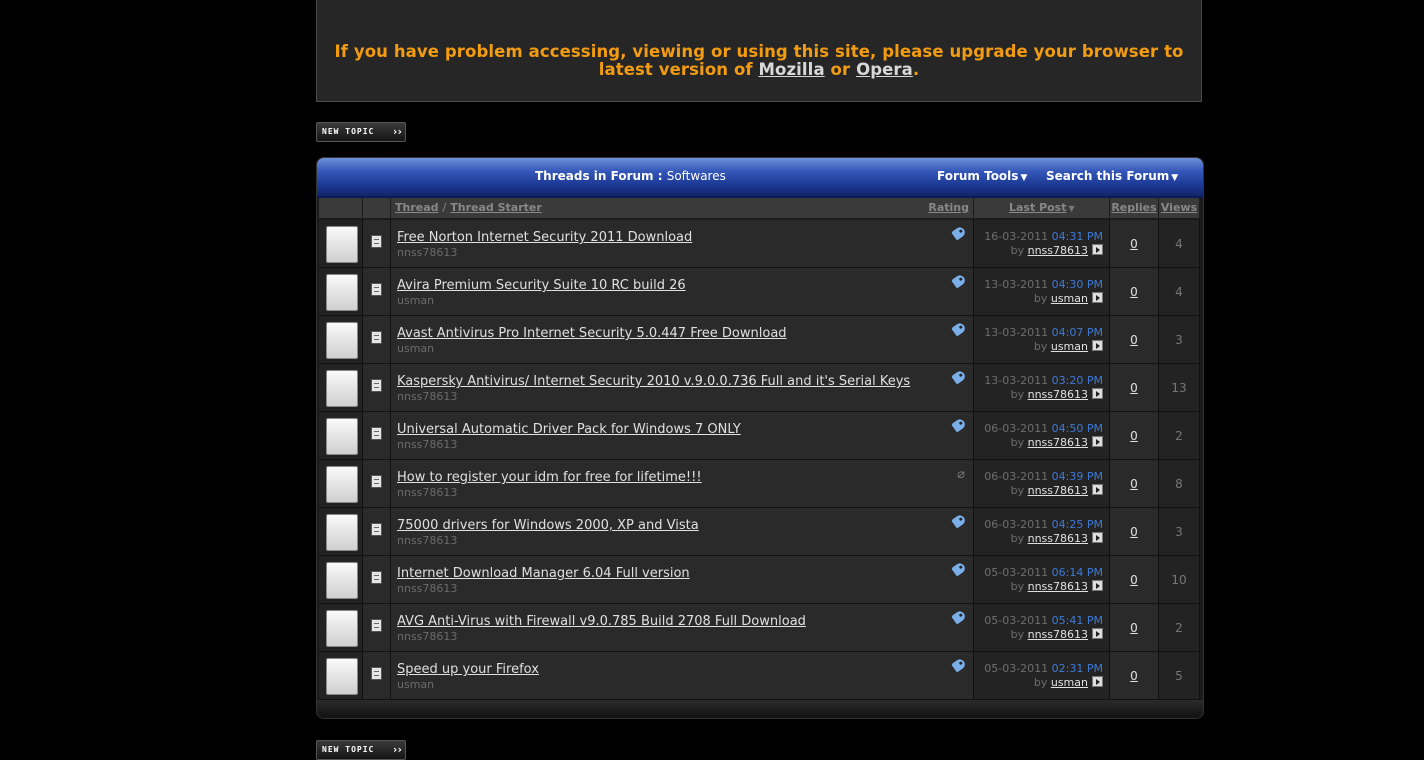  Describe the element at coordinates (1133, 207) in the screenshot. I see `sort-replies-link: Replies` at that location.